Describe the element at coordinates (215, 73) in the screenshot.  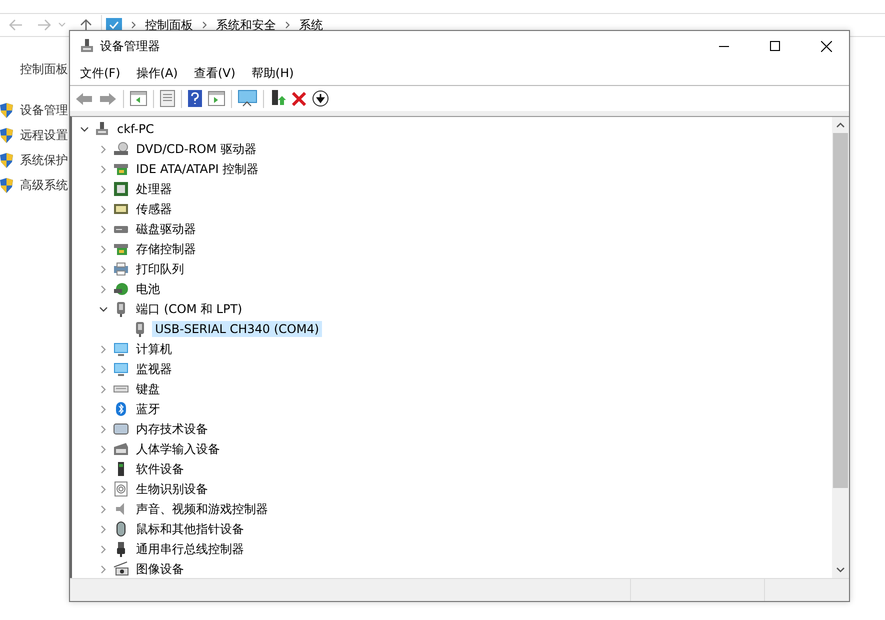
I see `menu-item: 查看(V)` at that location.